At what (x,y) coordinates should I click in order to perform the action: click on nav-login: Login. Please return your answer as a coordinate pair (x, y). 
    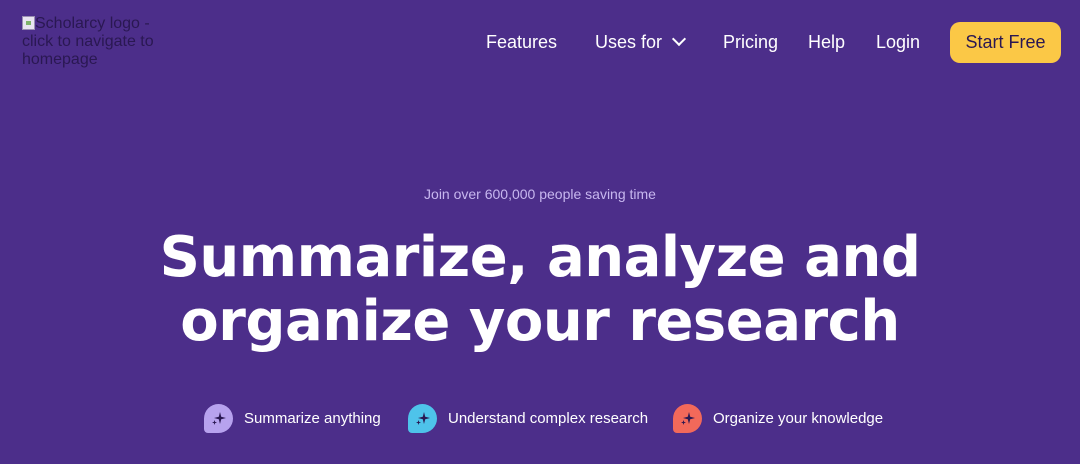
    Looking at the image, I should click on (898, 42).